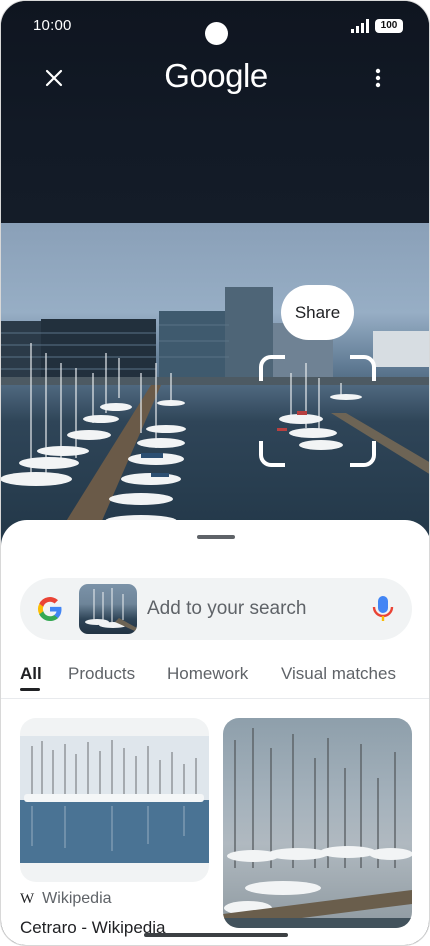  What do you see at coordinates (77, 898) in the screenshot?
I see `result-source-name: Wikipedia` at bounding box center [77, 898].